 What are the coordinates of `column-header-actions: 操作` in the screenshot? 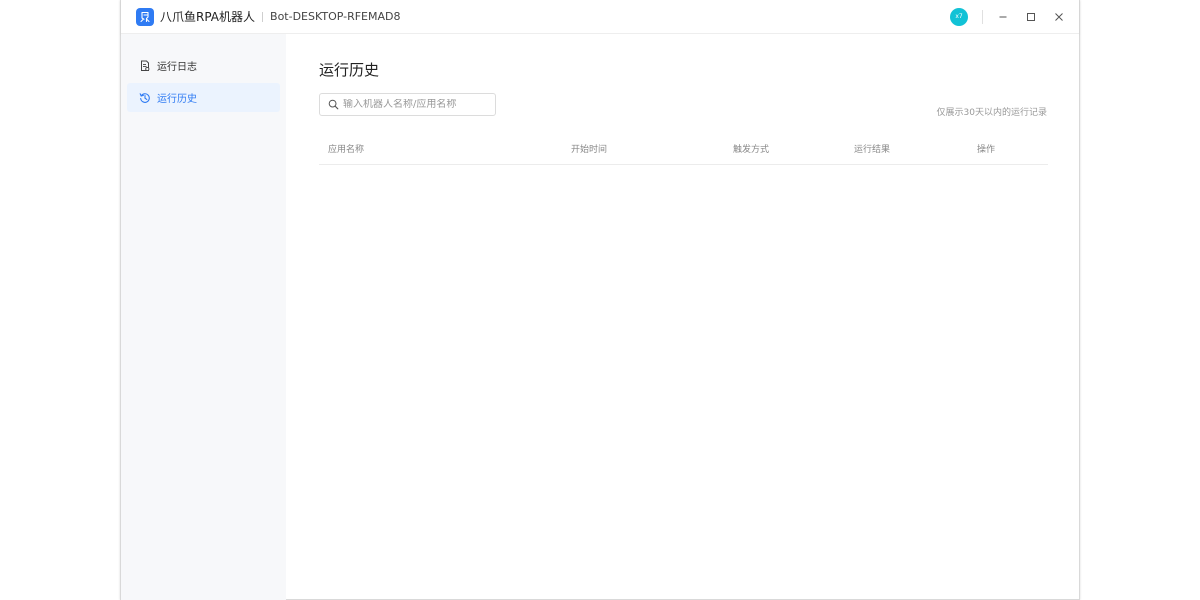 It's located at (986, 150).